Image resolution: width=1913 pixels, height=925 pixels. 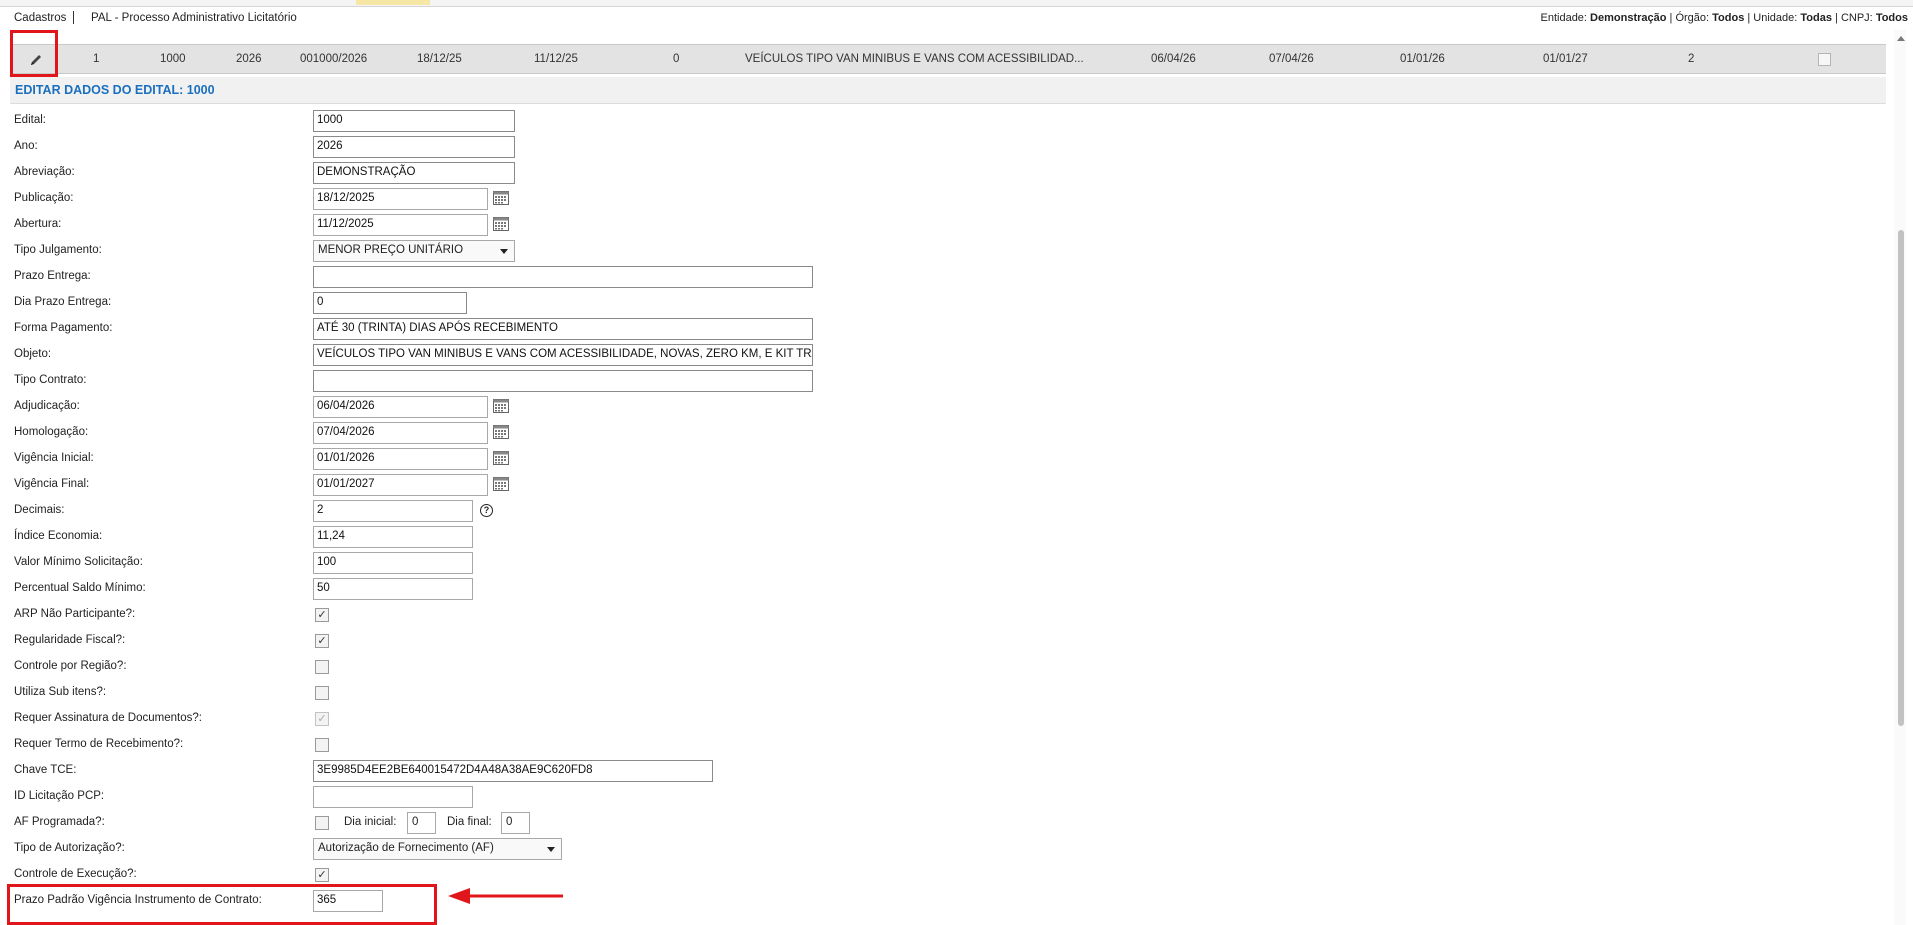 I want to click on unidade-value: Todas, so click(x=1816, y=18).